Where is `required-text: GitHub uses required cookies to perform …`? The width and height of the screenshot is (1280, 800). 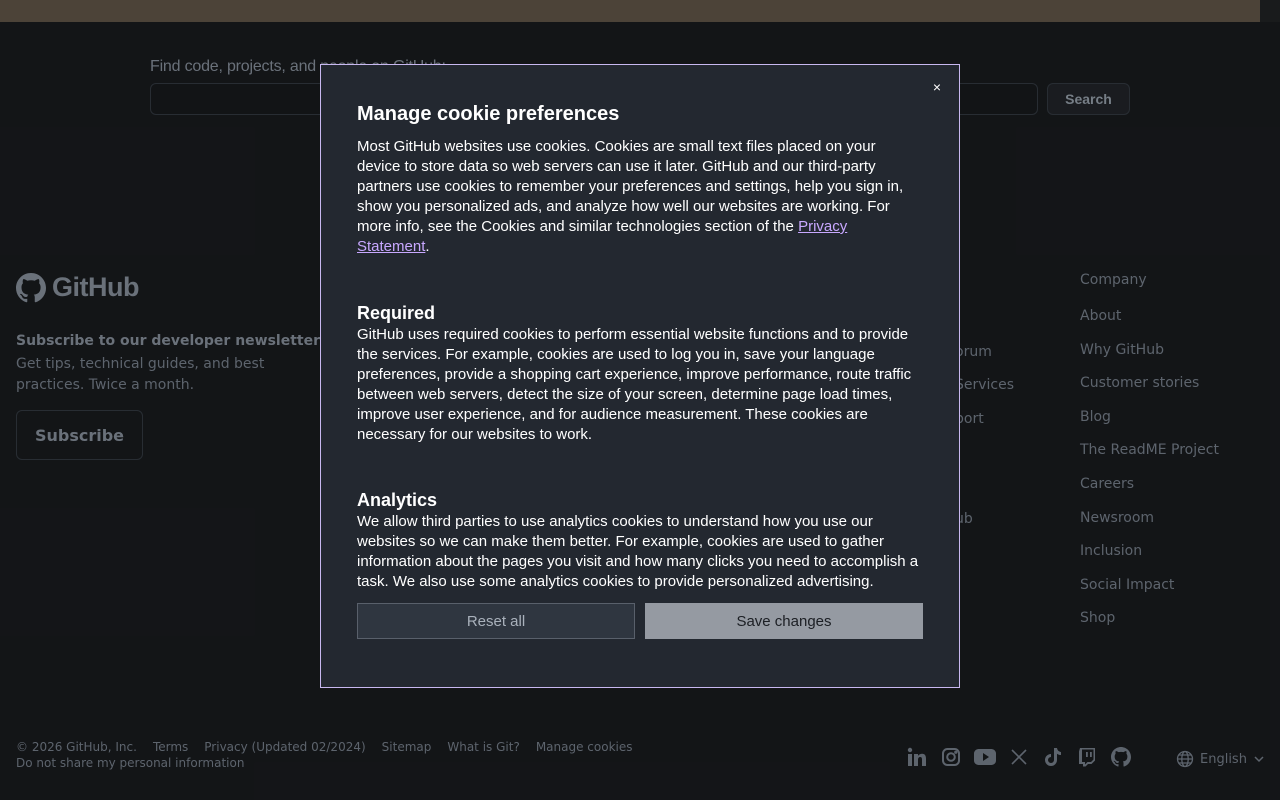
required-text: GitHub uses required cookies to perform … is located at coordinates (634, 384).